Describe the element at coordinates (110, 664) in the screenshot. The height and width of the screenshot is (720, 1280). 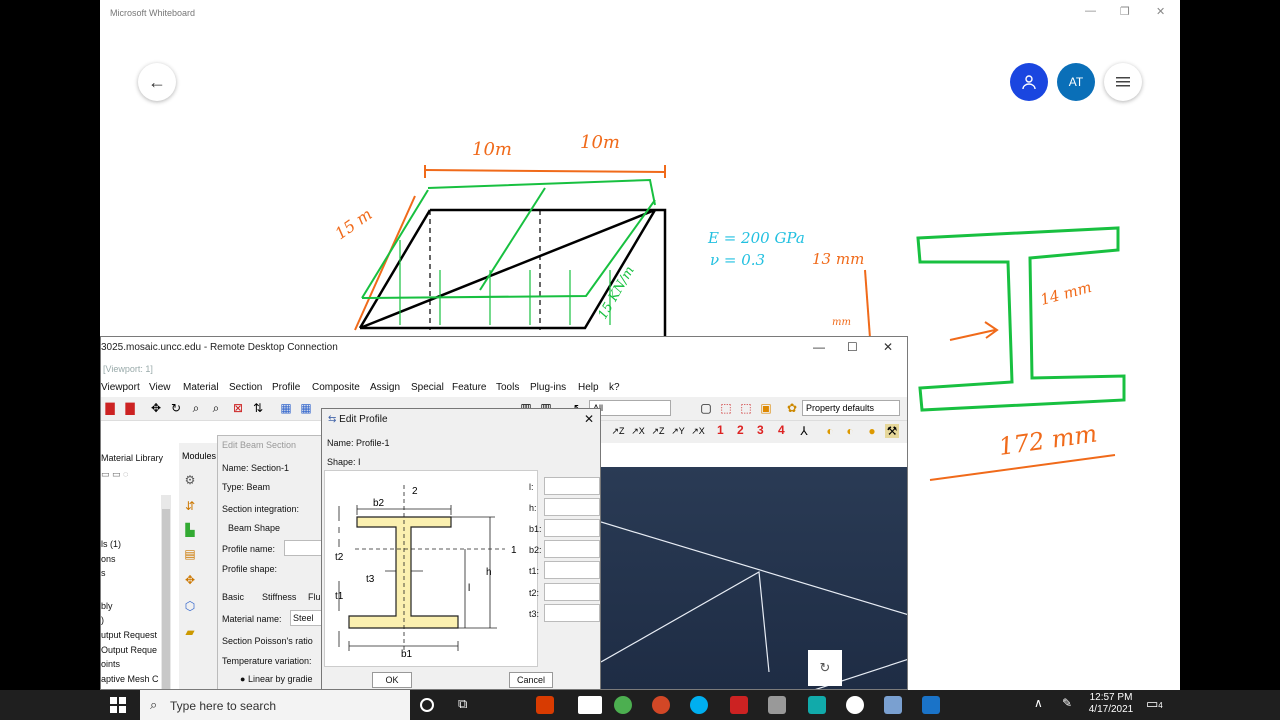
I see `tree-item: oints` at that location.